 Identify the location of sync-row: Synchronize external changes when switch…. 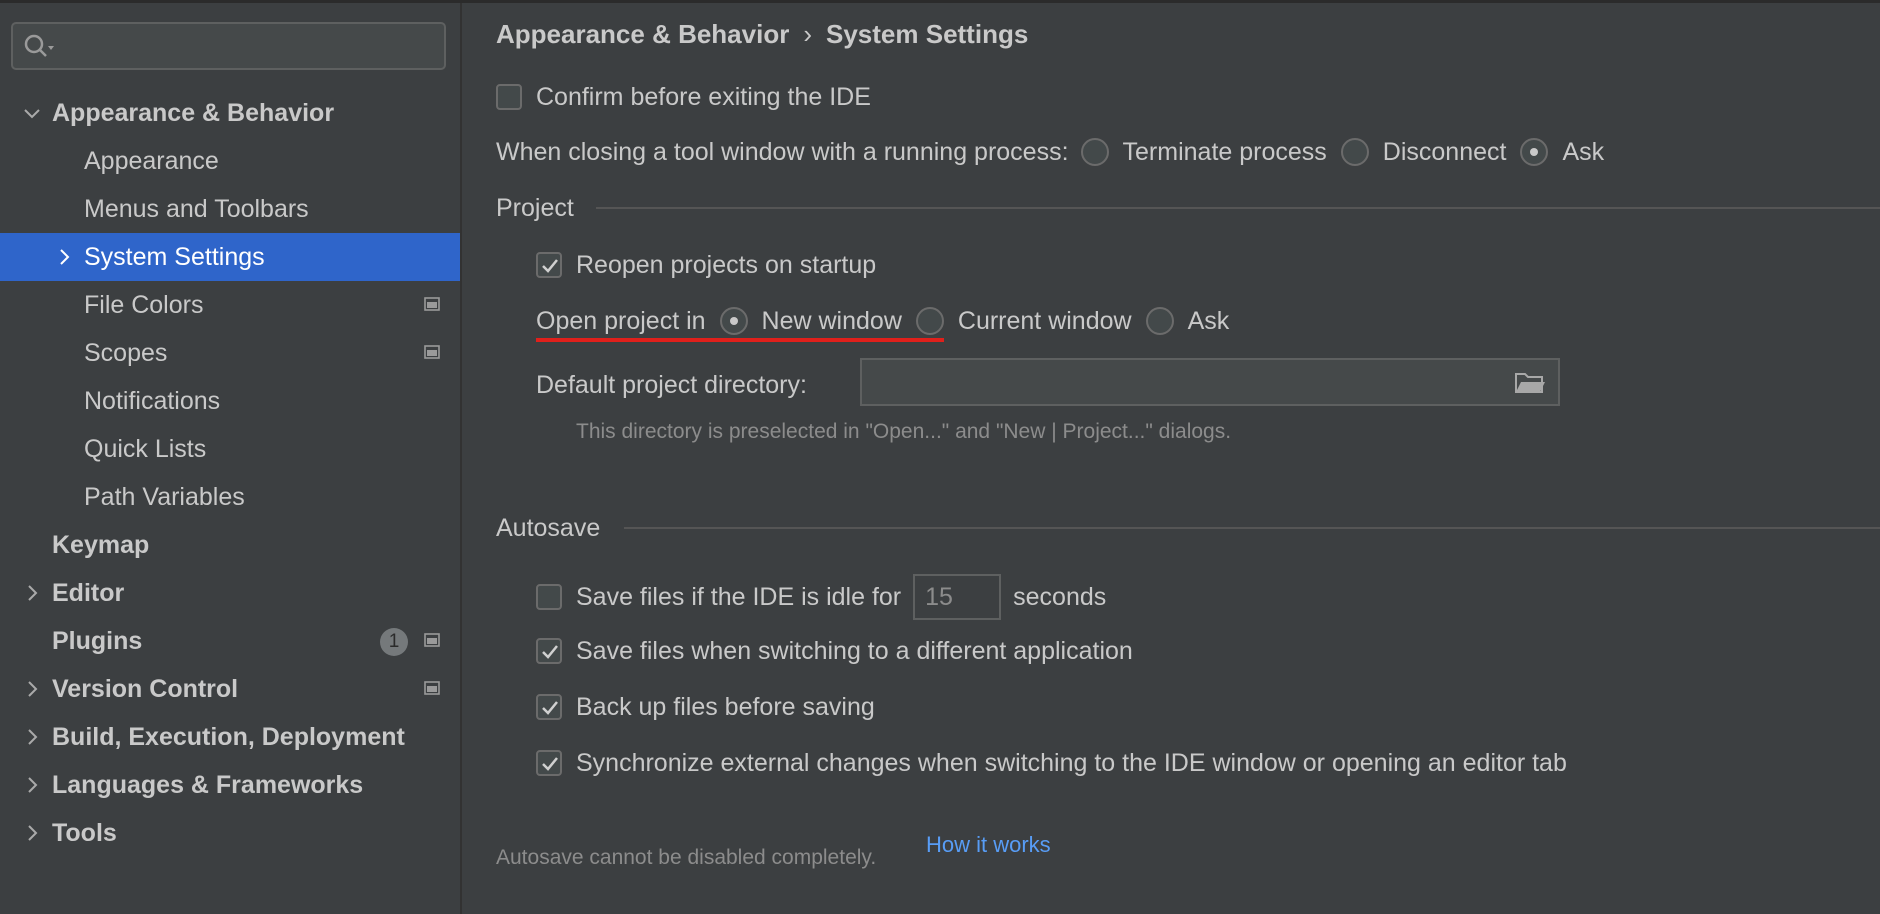
(1051, 763).